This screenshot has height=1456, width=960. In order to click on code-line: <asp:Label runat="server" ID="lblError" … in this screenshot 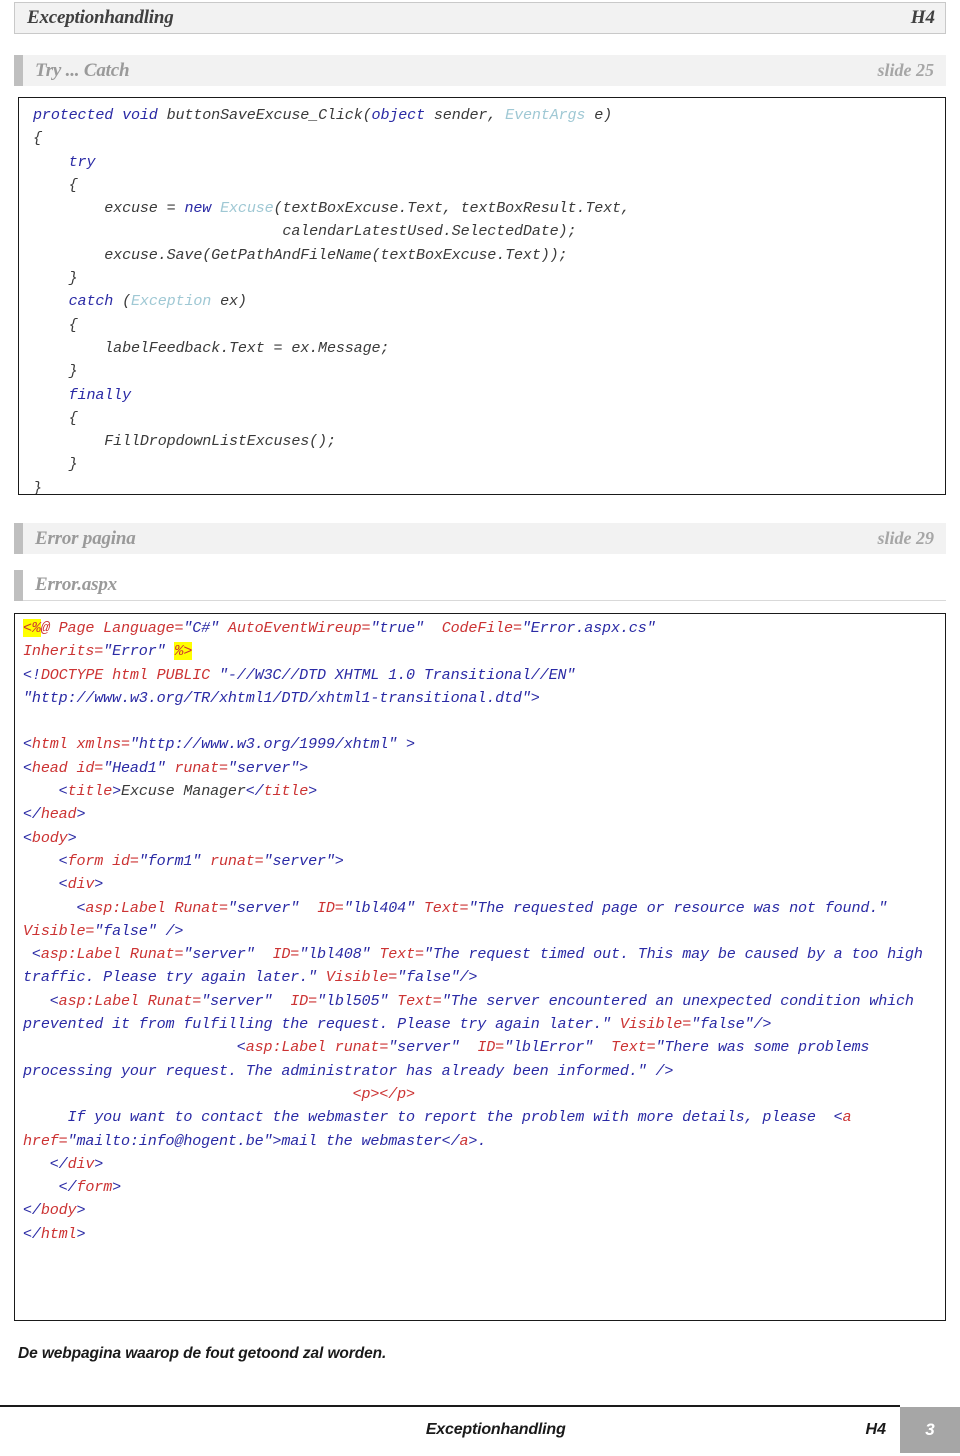, I will do `click(451, 1059)`.